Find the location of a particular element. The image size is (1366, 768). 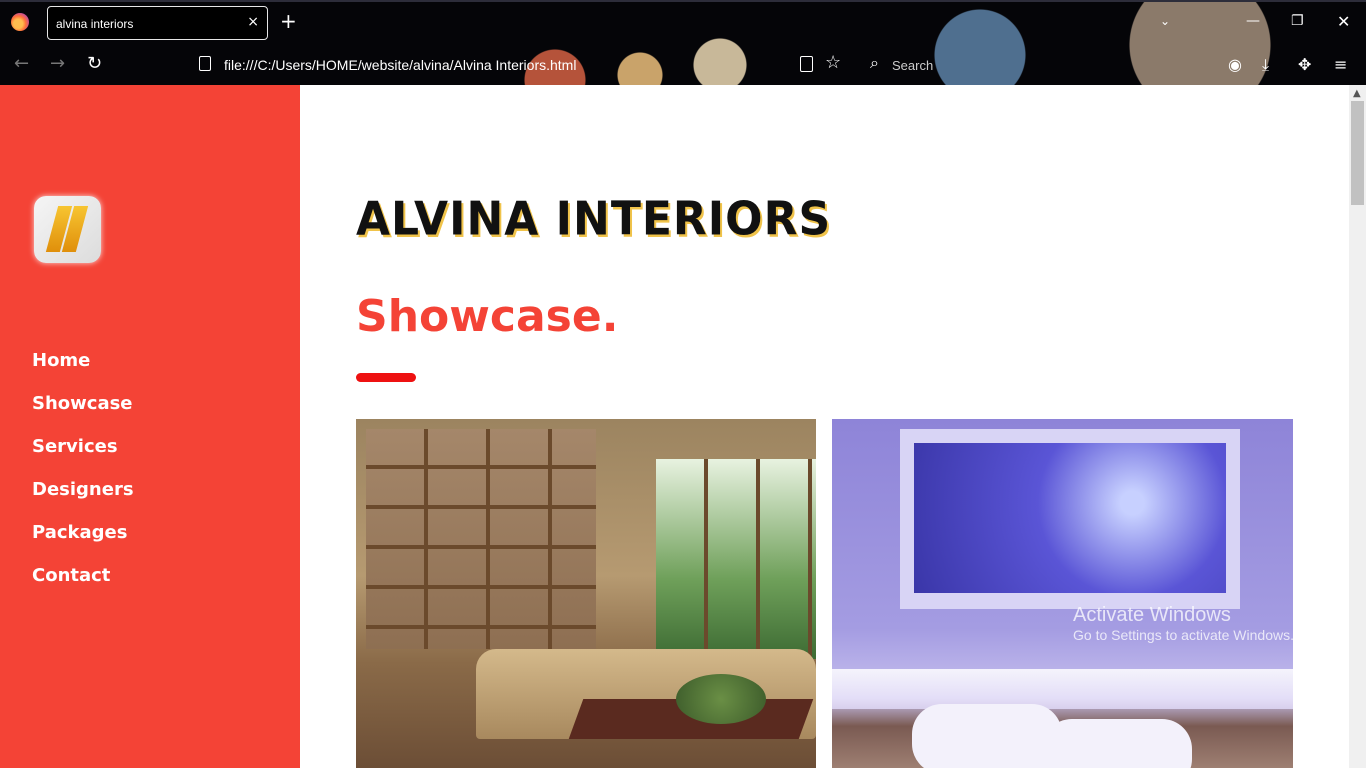

sidebar-item-showcase: Showcase is located at coordinates (83, 411).